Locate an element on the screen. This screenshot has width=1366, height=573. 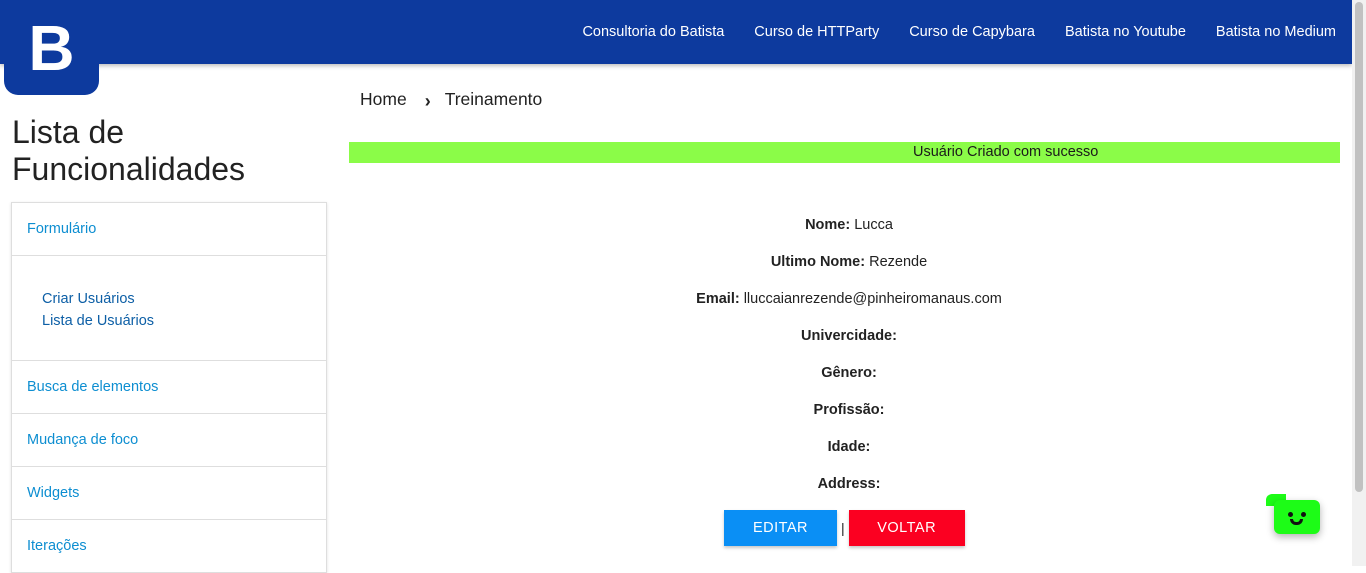
breadcrumb-home: Home is located at coordinates (383, 99).